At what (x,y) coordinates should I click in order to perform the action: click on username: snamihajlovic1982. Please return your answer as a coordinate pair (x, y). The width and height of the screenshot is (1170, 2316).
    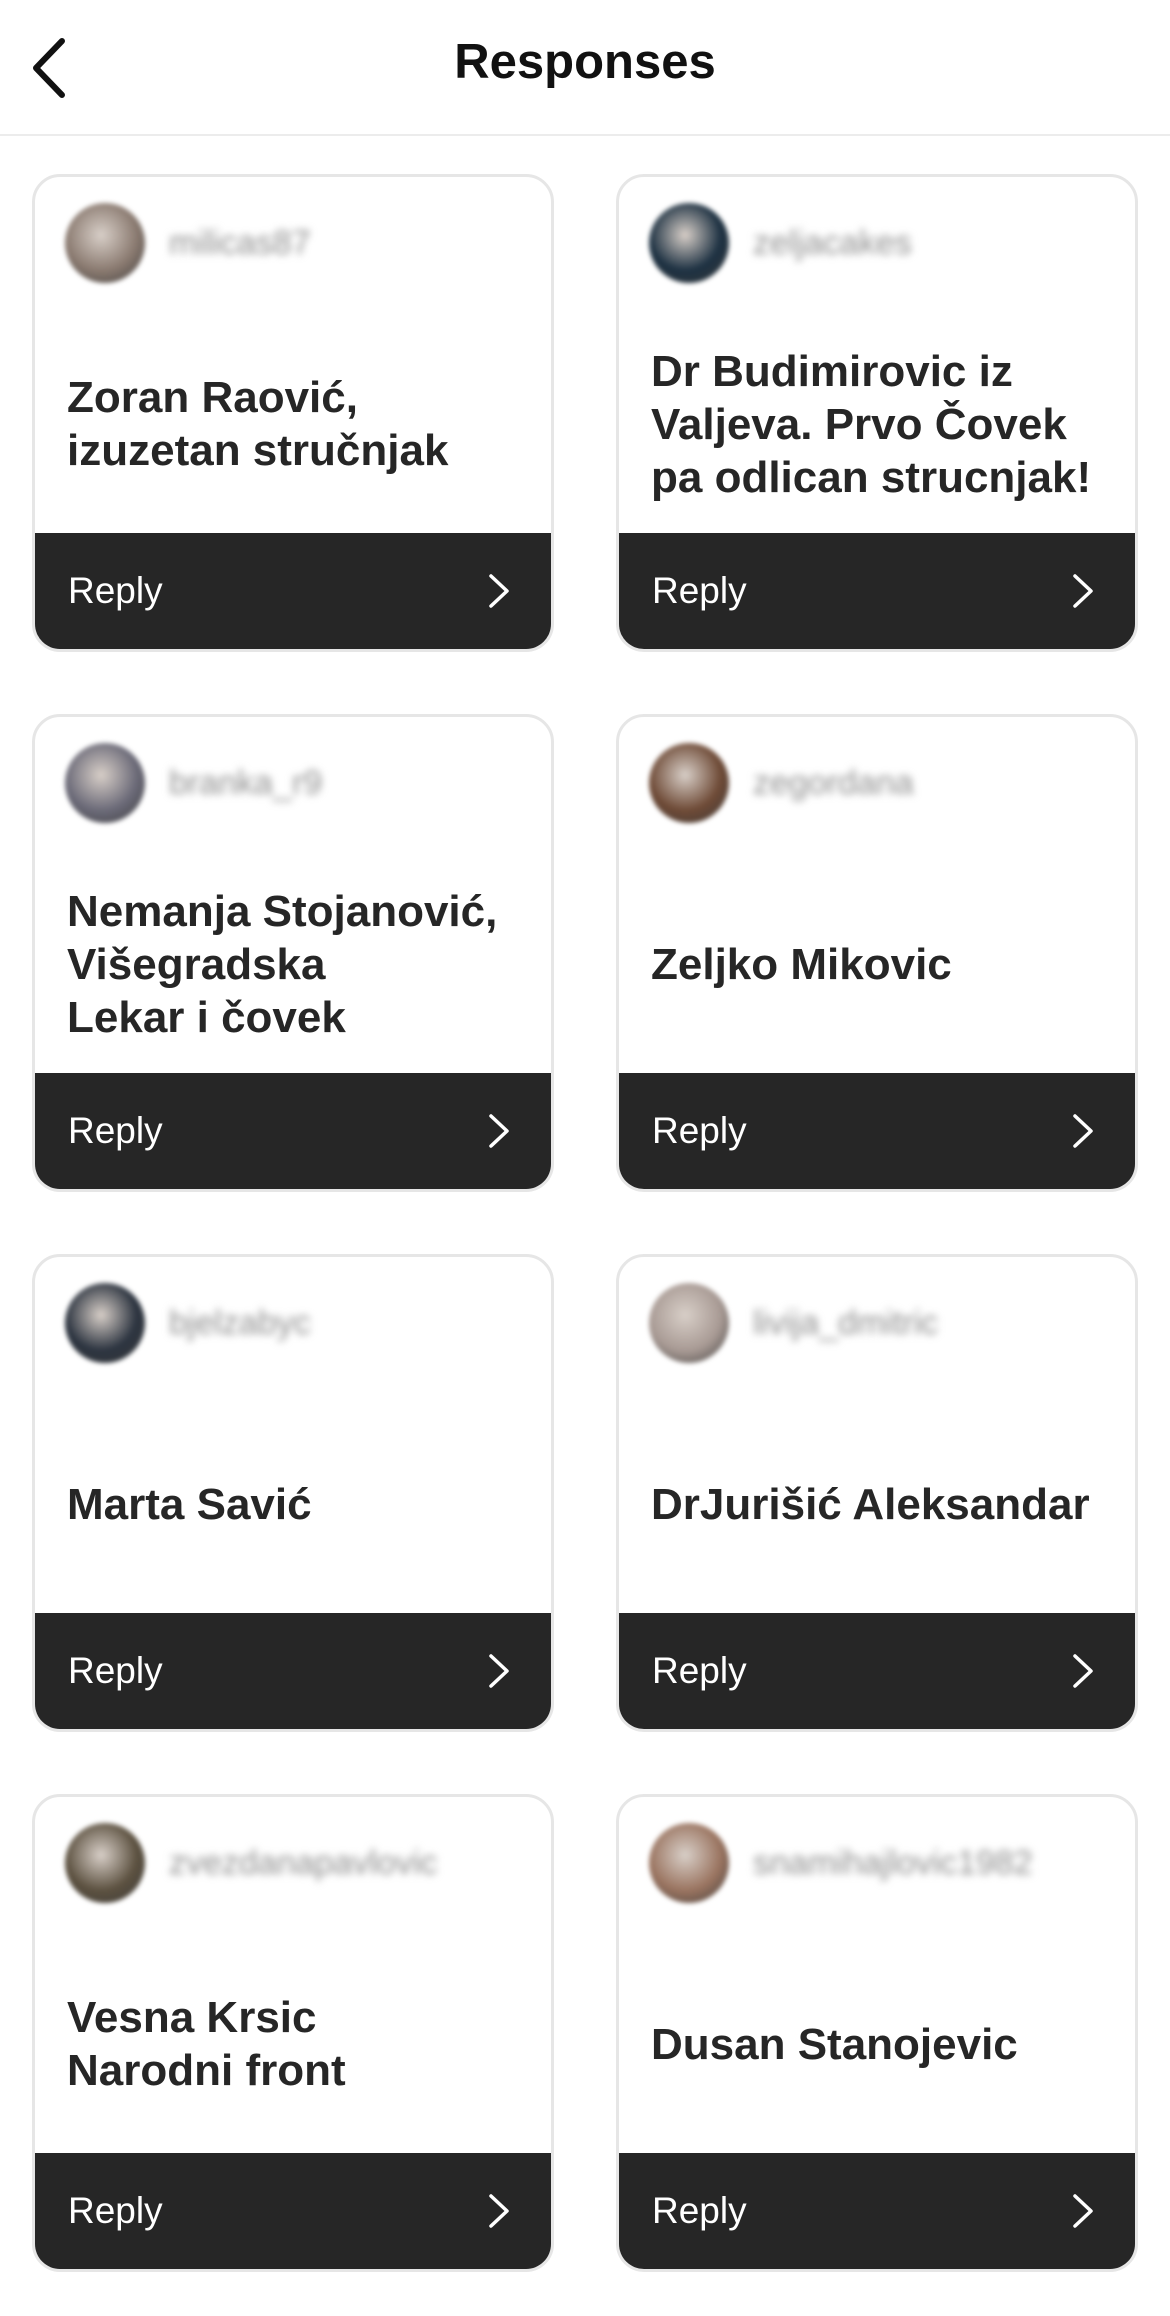
    Looking at the image, I should click on (893, 1863).